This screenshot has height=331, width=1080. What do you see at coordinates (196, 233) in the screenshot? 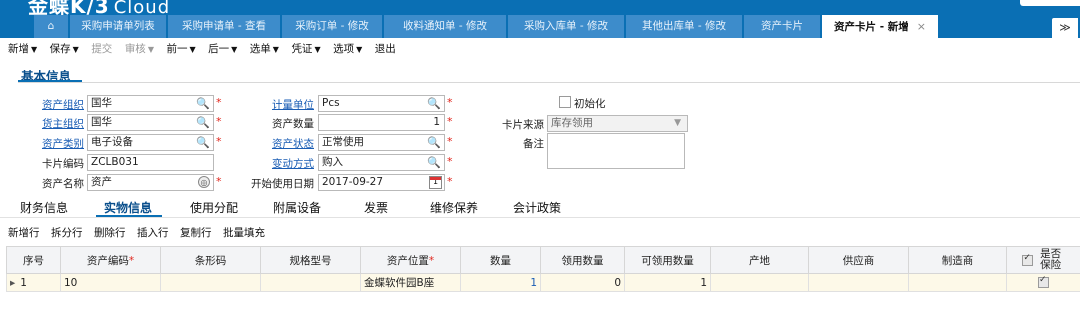
I see `copy-row-button: 复制行` at bounding box center [196, 233].